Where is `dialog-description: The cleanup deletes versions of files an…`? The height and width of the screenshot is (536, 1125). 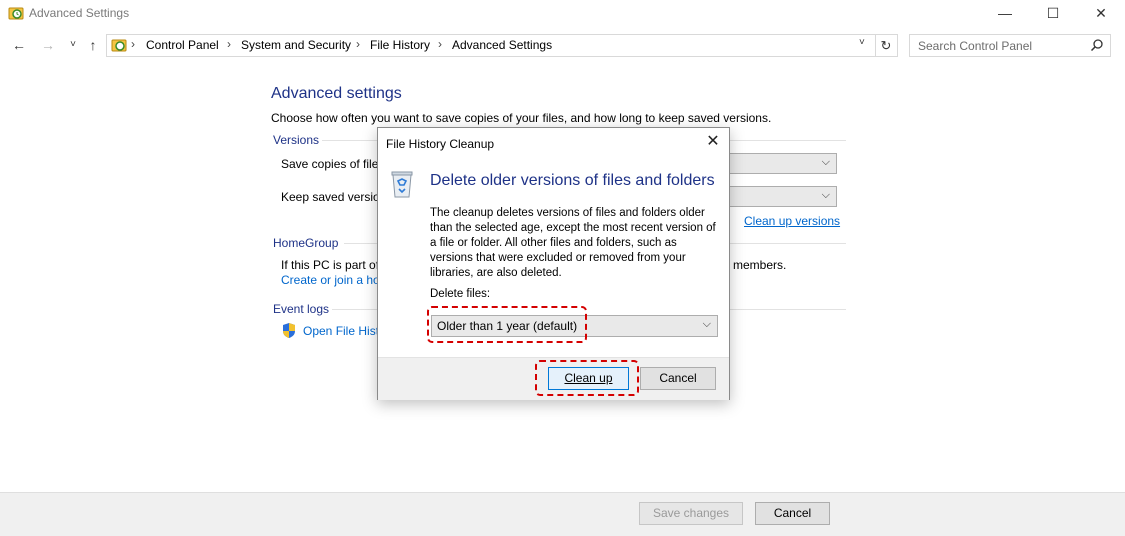
dialog-description: The cleanup deletes versions of files an… is located at coordinates (573, 243).